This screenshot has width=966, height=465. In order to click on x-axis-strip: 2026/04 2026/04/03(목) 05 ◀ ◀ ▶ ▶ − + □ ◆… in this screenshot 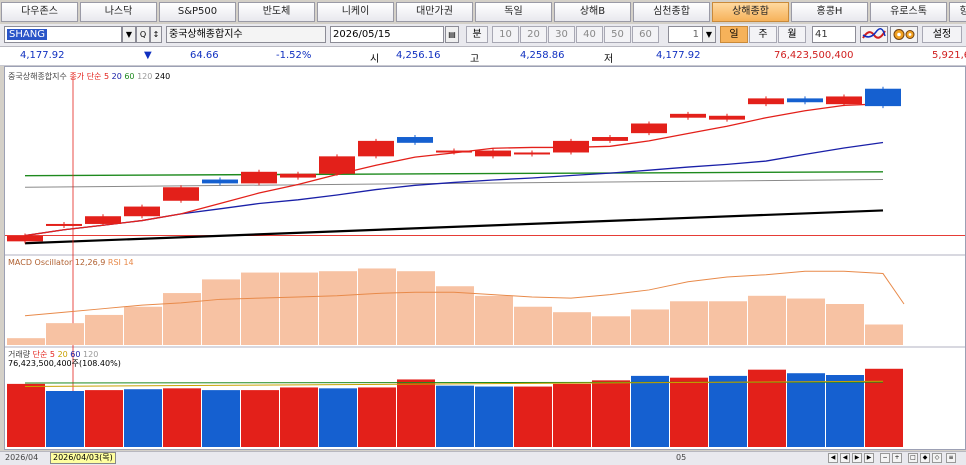, I will do `click(483, 458)`.